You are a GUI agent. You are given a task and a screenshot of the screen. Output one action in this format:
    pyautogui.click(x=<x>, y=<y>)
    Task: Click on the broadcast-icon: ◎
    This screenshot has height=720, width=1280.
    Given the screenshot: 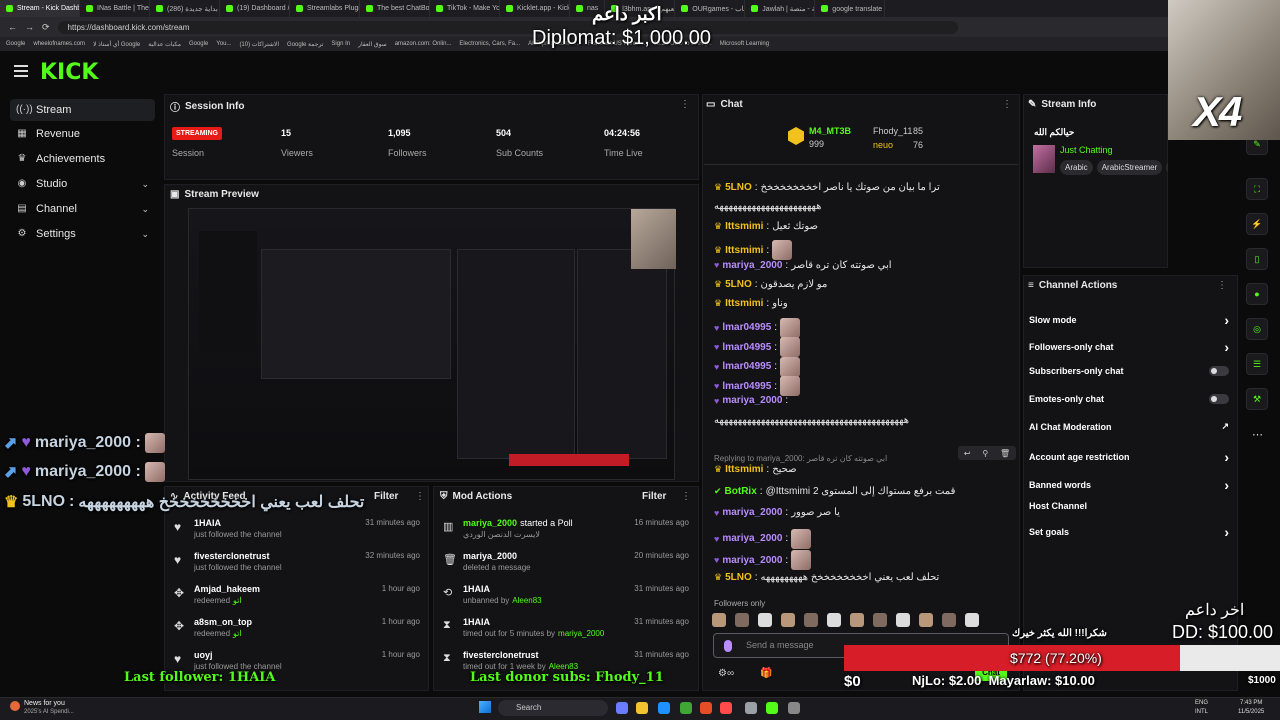 What is the action you would take?
    pyautogui.click(x=1257, y=329)
    